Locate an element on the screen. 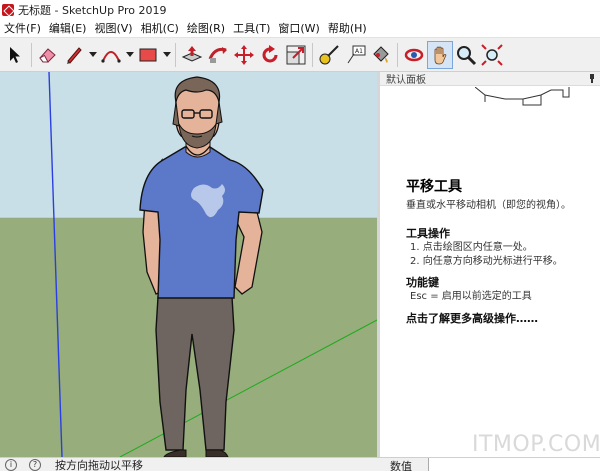 The height and width of the screenshot is (471, 600). zoom-extents-tool-button is located at coordinates (492, 55).